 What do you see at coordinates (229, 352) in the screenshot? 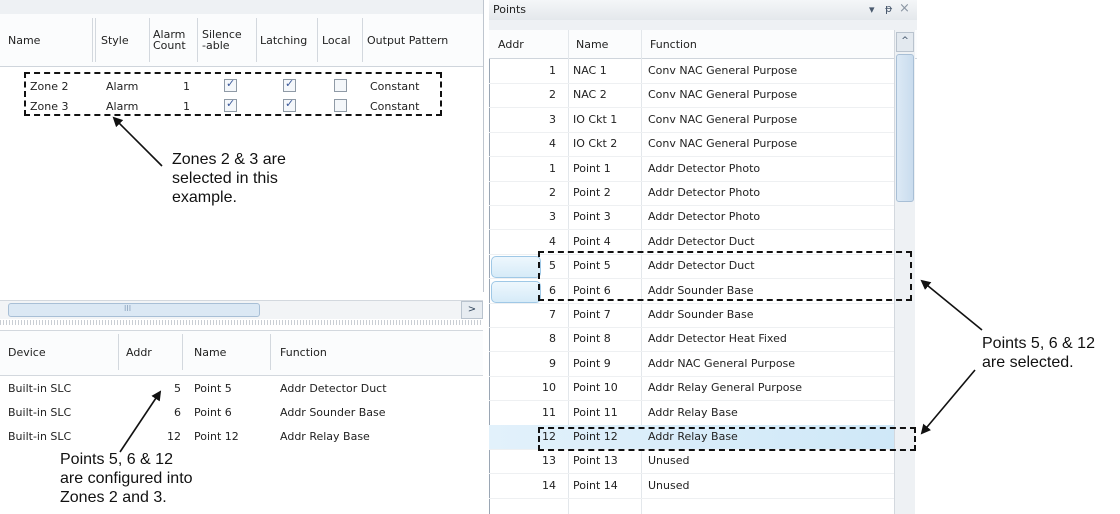
I see `devices-col-name: Name` at bounding box center [229, 352].